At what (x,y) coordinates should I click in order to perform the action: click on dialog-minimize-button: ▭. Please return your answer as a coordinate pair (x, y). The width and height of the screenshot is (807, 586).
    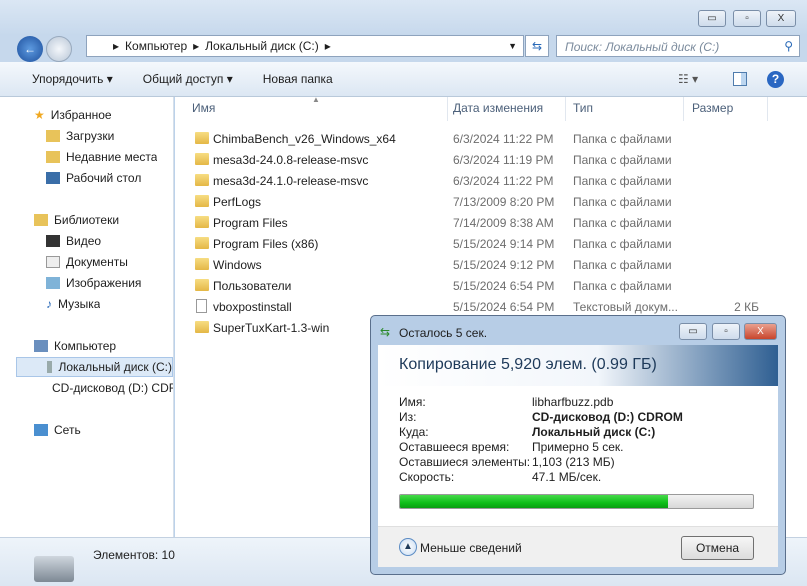
    Looking at the image, I should click on (693, 331).